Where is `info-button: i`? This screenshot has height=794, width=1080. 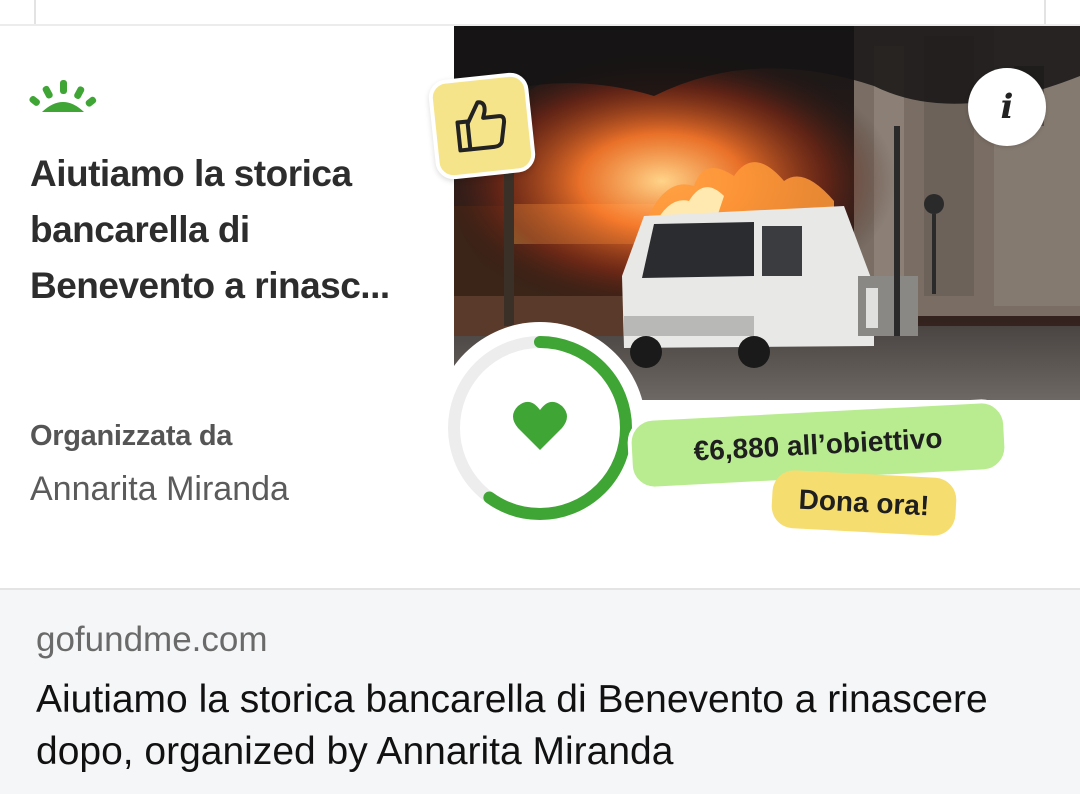
info-button: i is located at coordinates (1007, 107).